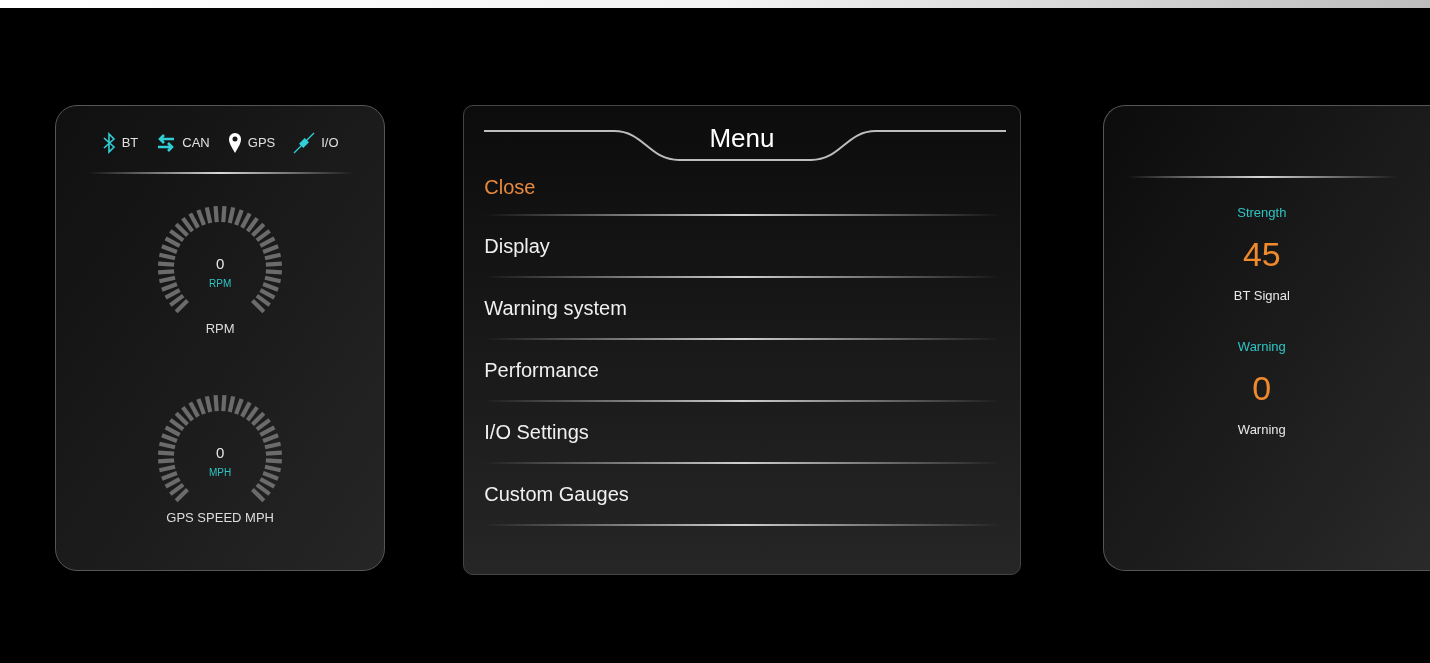 The image size is (1430, 663). Describe the element at coordinates (1261, 429) in the screenshot. I see `readout-label: Warning` at that location.